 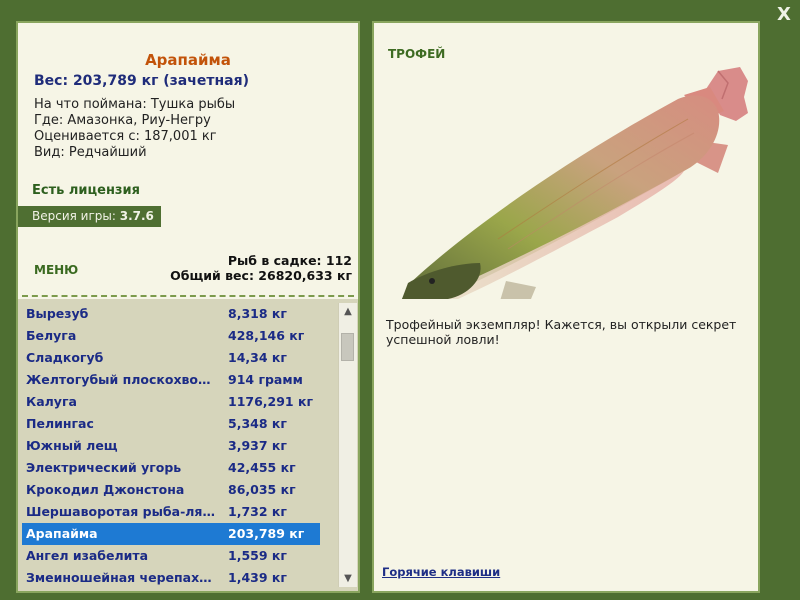 What do you see at coordinates (348, 311) in the screenshot?
I see `scroll-up-icon: ▲` at bounding box center [348, 311].